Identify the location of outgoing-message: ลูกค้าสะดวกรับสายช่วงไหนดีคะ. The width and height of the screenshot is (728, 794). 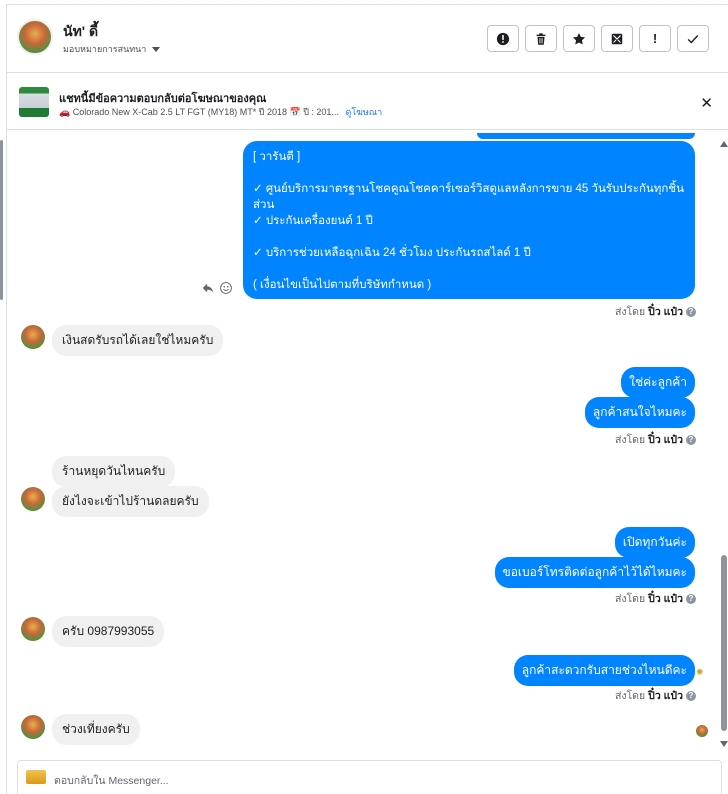
(604, 670).